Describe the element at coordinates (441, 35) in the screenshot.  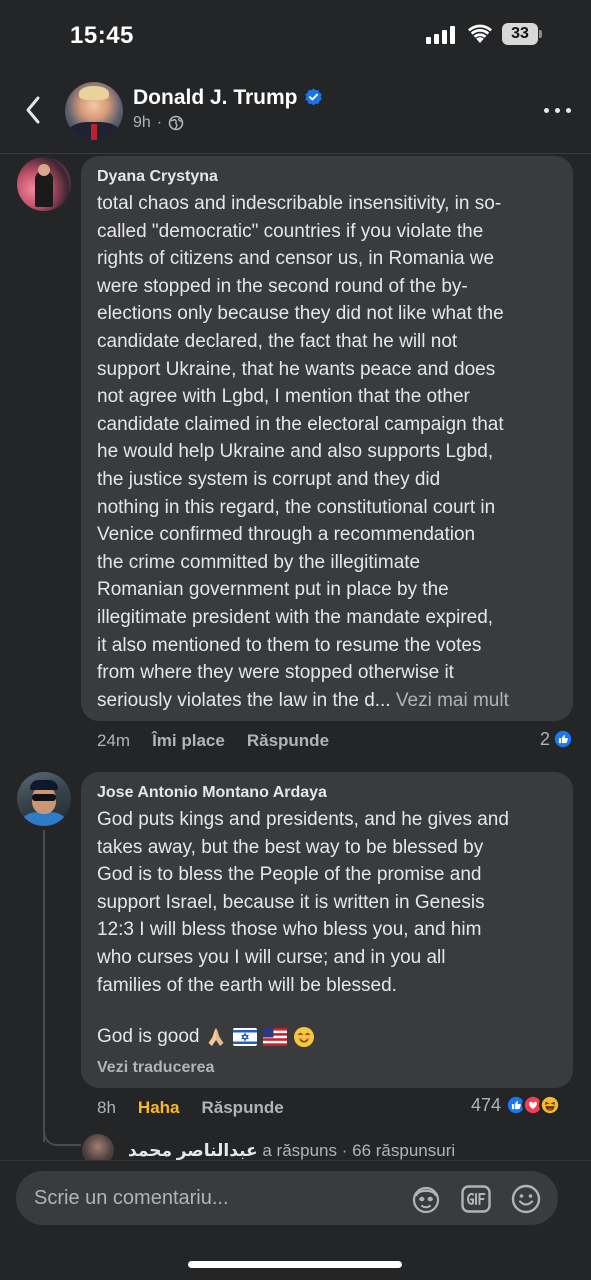
I see `signal-icon` at that location.